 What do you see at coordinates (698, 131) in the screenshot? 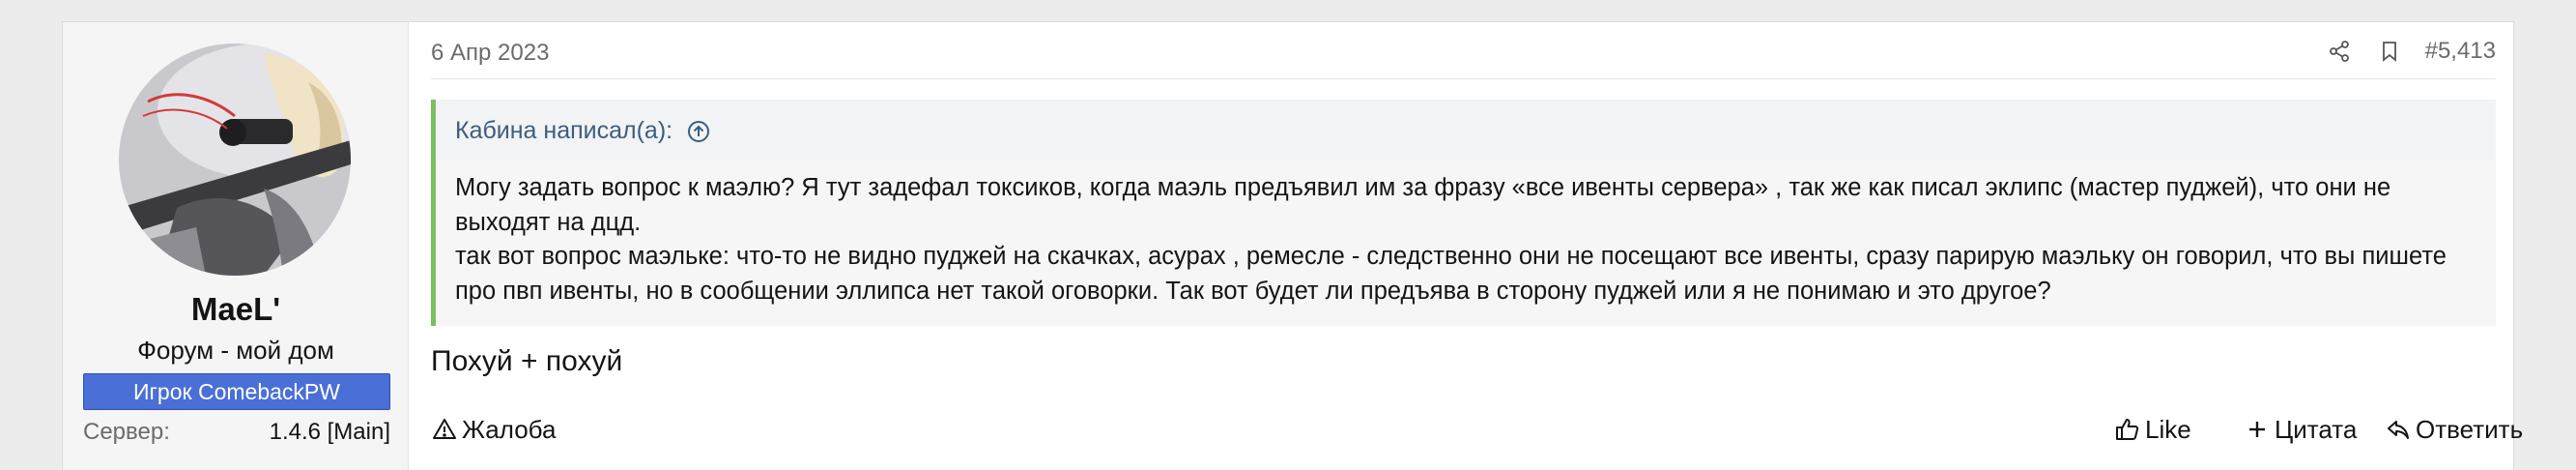
I see `arrow-up-circle-icon` at bounding box center [698, 131].